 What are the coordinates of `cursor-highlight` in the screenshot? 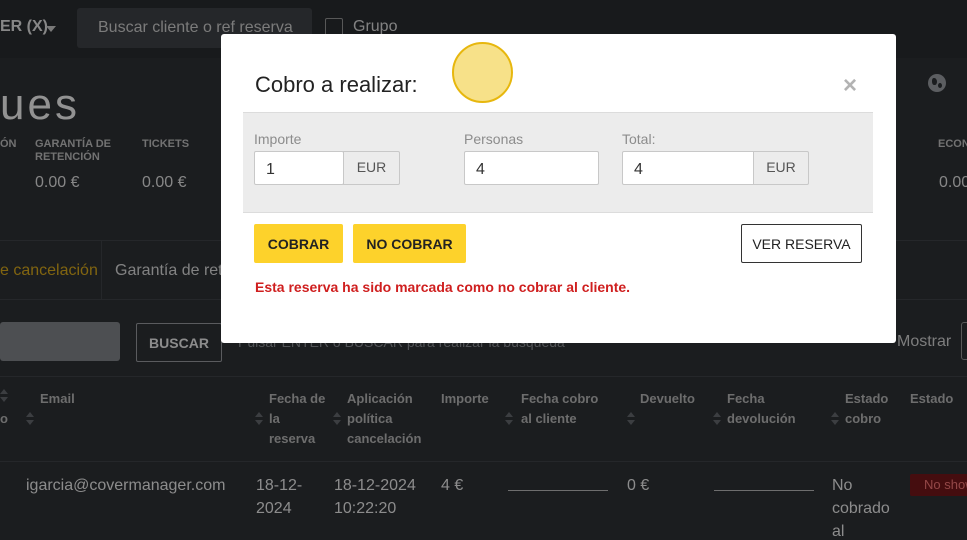 It's located at (482, 72).